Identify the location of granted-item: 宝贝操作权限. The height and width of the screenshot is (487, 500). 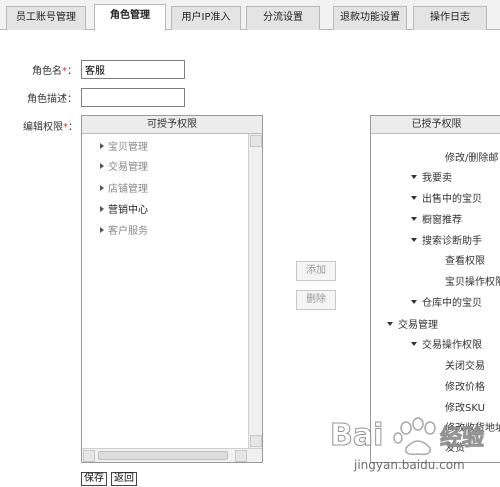
(472, 280).